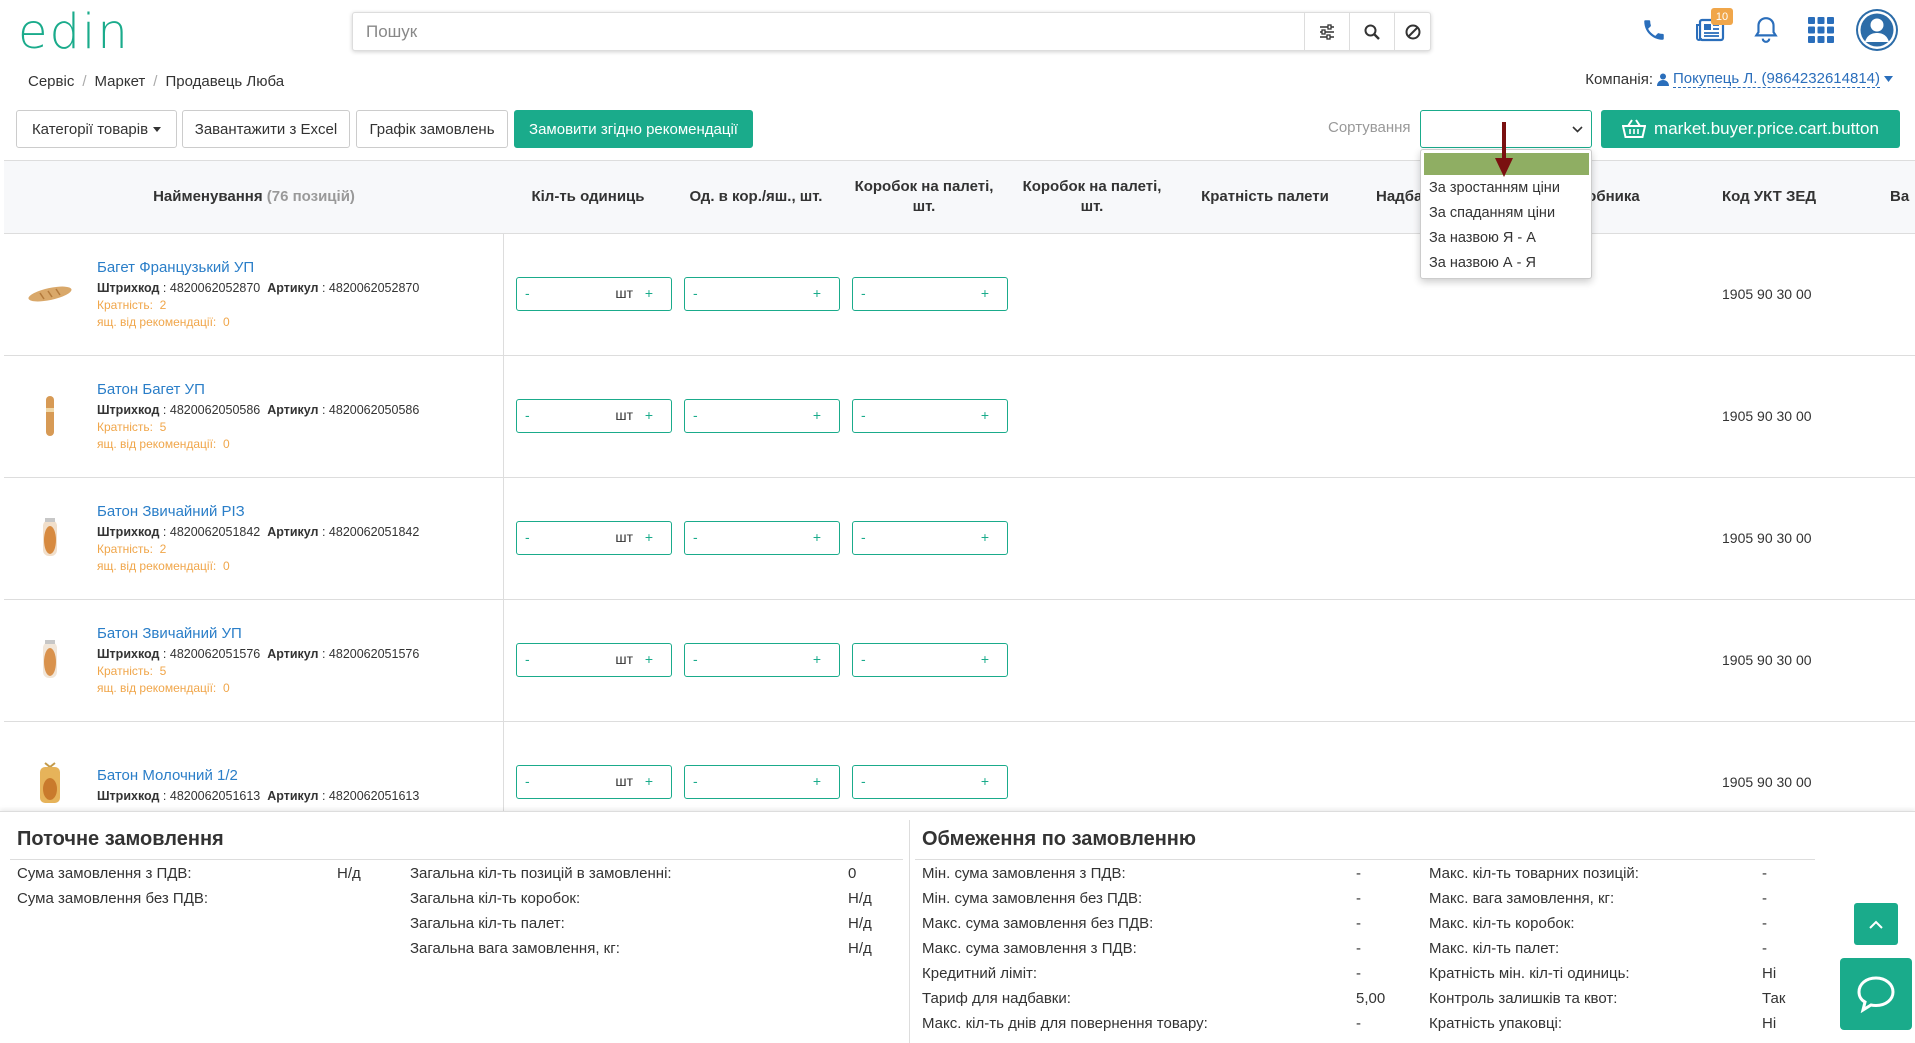 Image resolution: width=1915 pixels, height=1043 pixels. I want to click on column-header-units-per-box: Од. в кор./яш., шт., so click(756, 197).